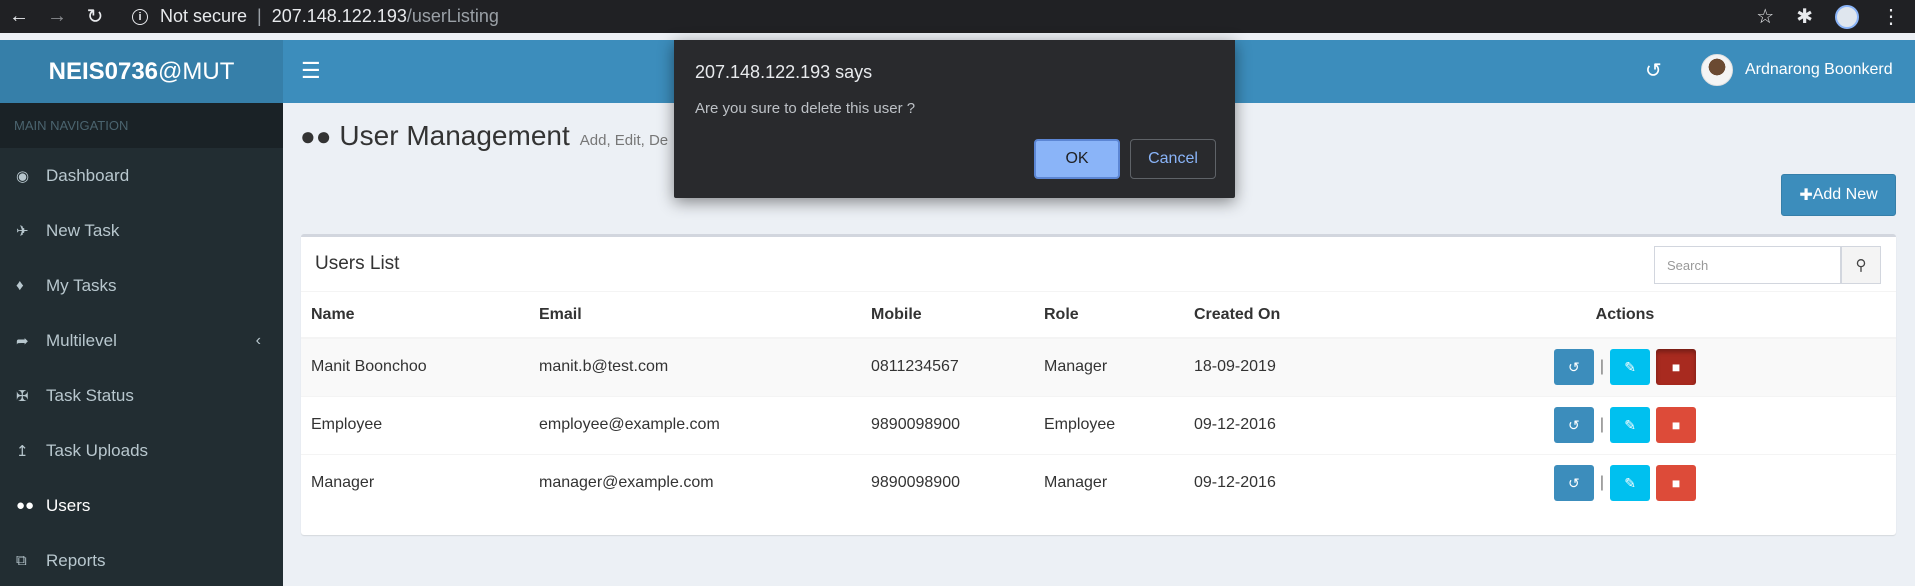 The height and width of the screenshot is (586, 1915). Describe the element at coordinates (947, 366) in the screenshot. I see `cell-mobile: 0811234567` at that location.